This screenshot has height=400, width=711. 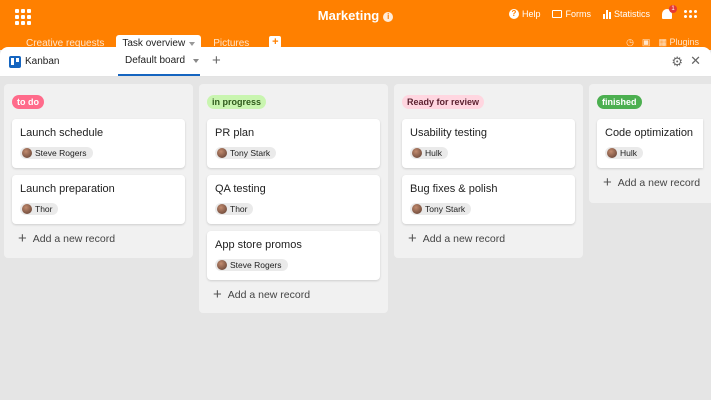 What do you see at coordinates (258, 245) in the screenshot?
I see `card-title: App store promos` at bounding box center [258, 245].